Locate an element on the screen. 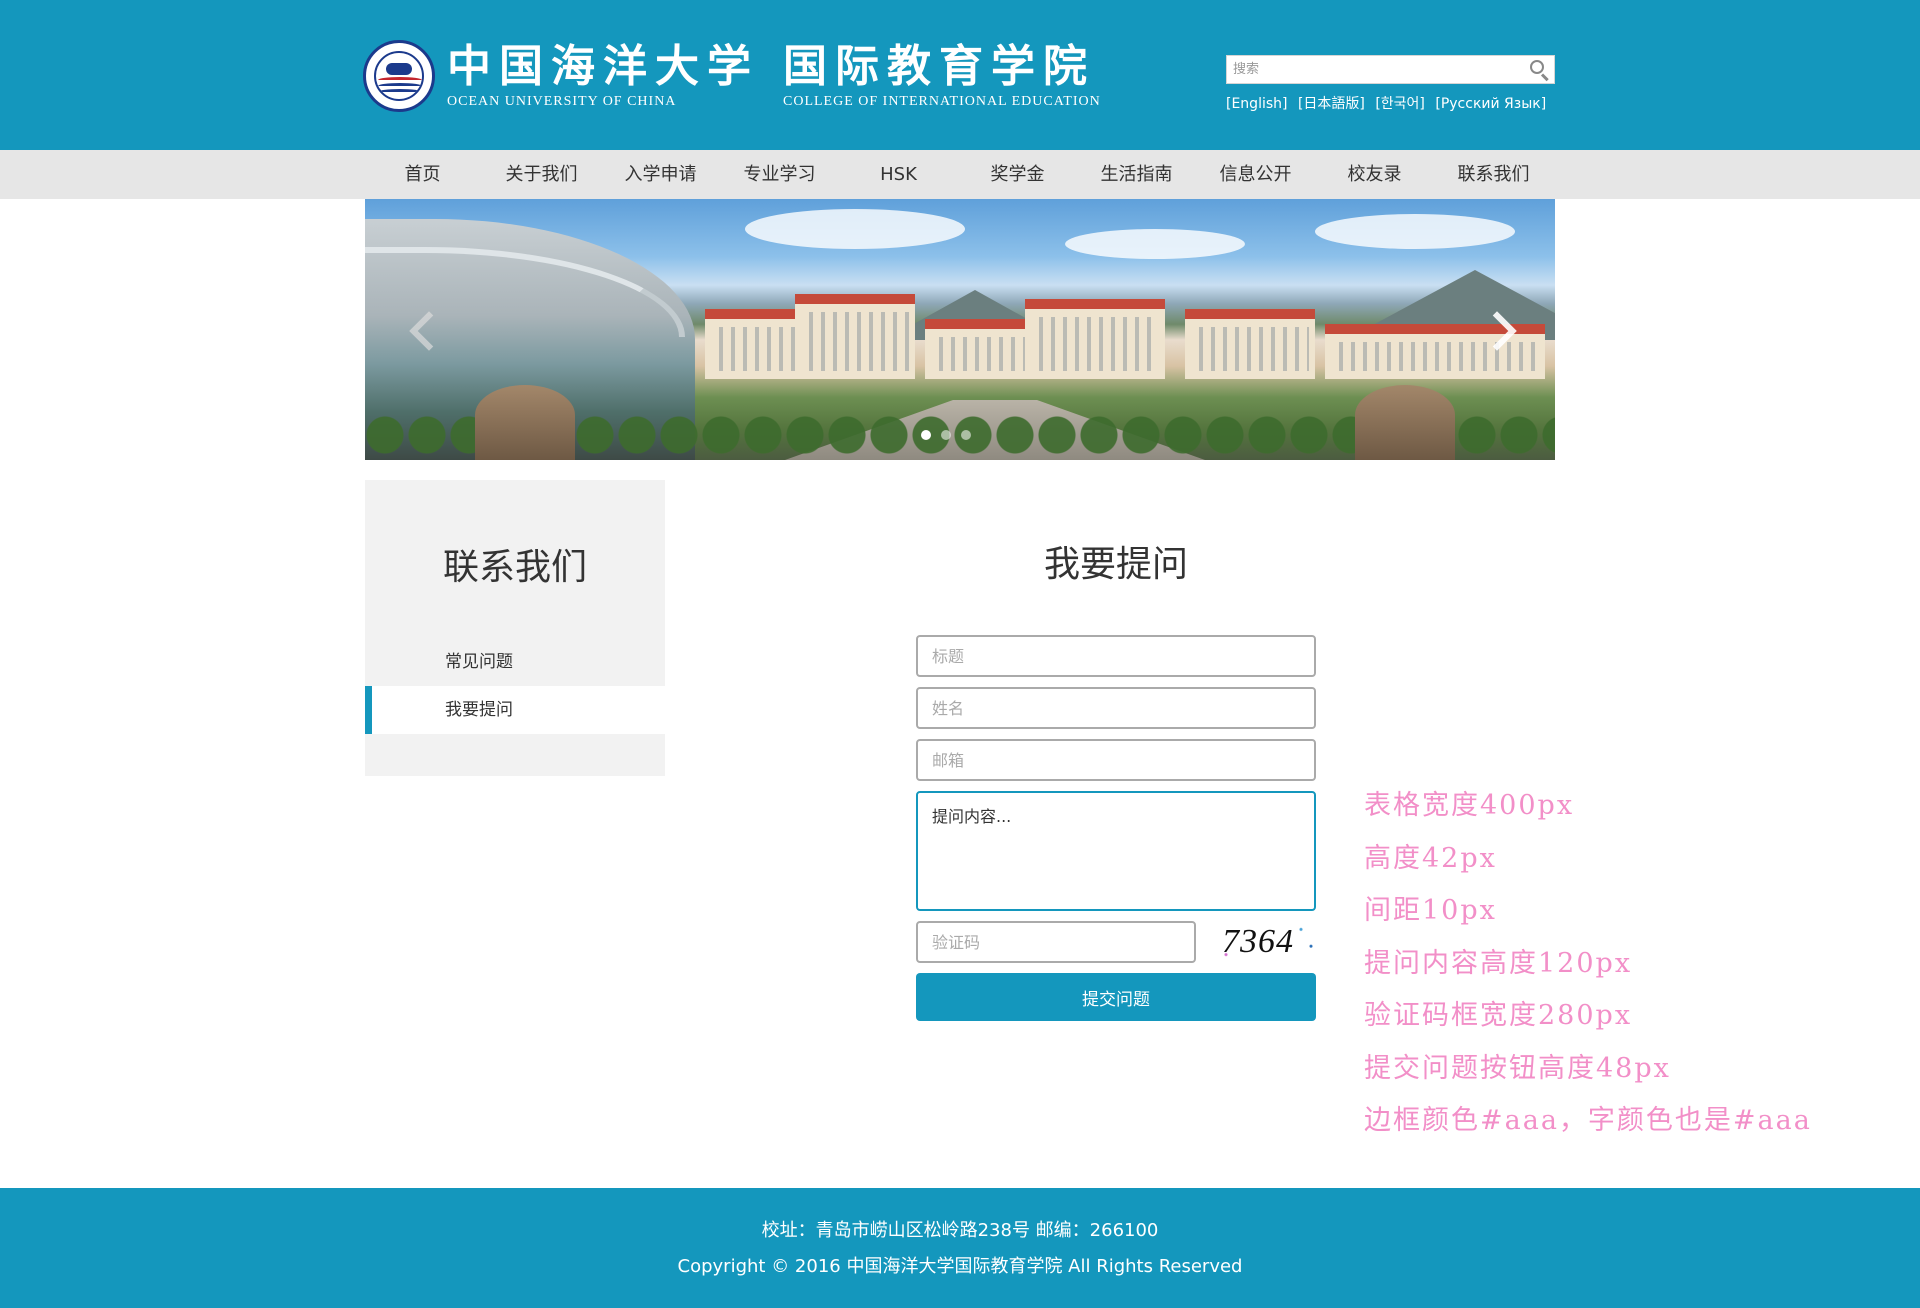 This screenshot has width=1920, height=1308. footer-address: 校址：青岛市崂山区松岭路238号 邮编：266100 is located at coordinates (960, 1230).